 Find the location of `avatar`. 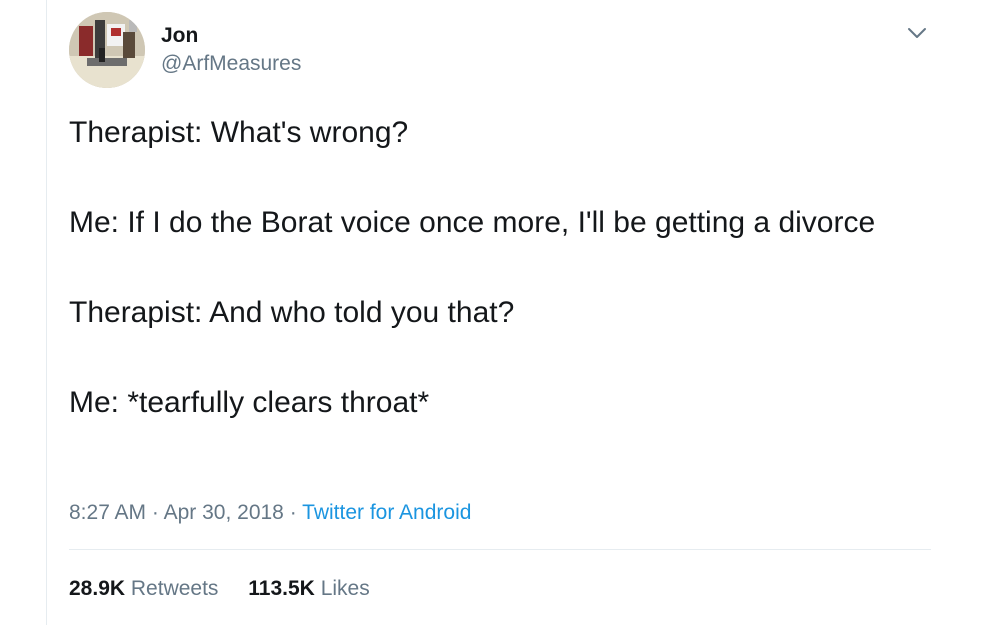

avatar is located at coordinates (107, 50).